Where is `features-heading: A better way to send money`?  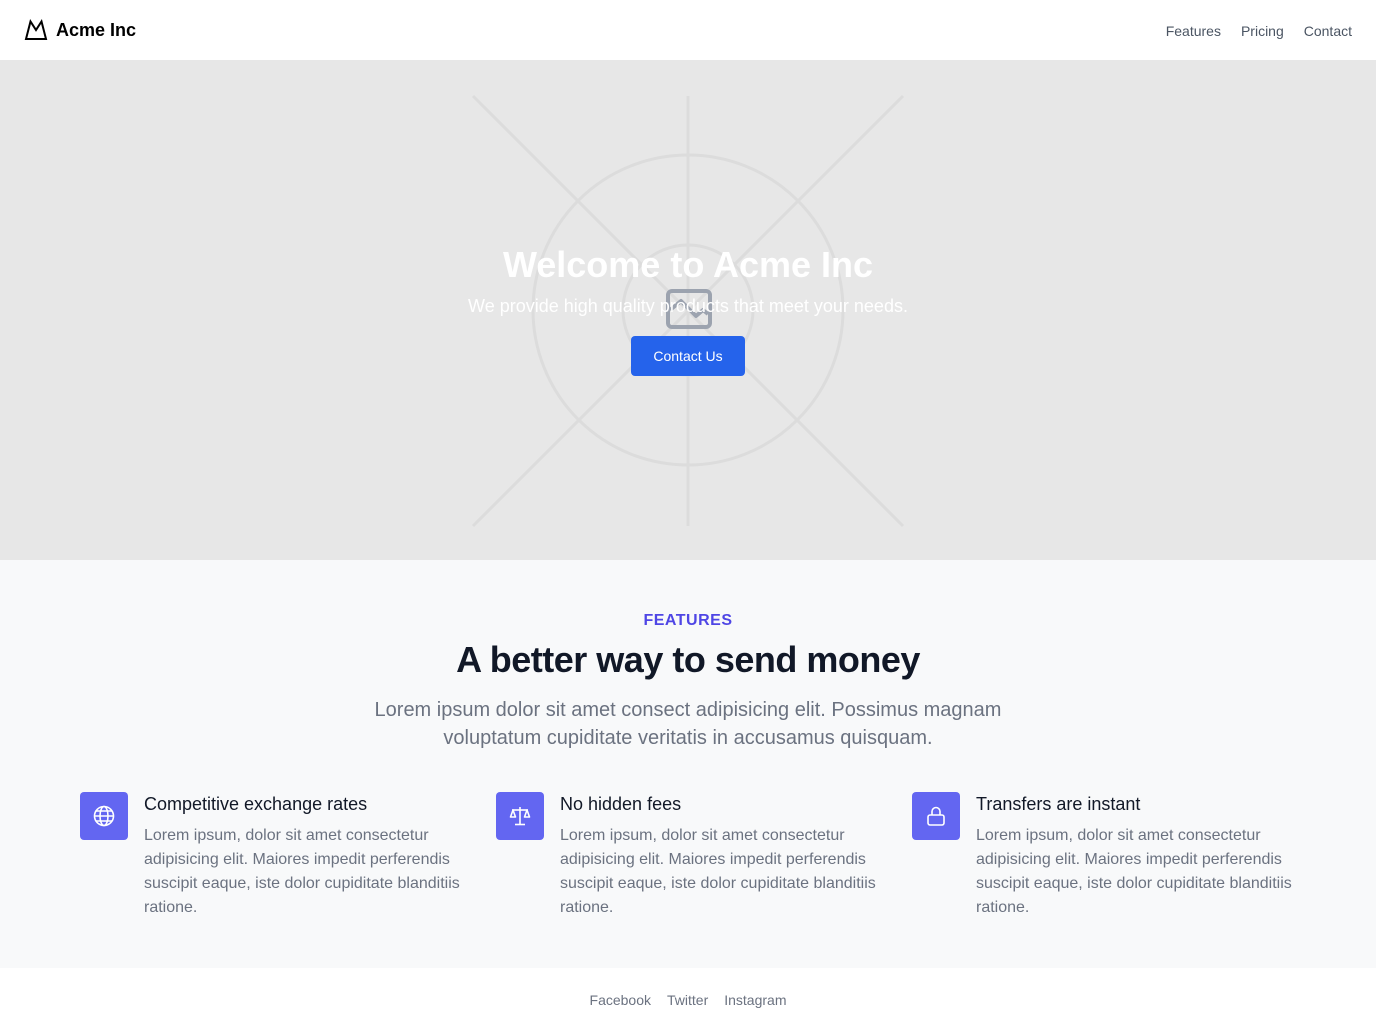 features-heading: A better way to send money is located at coordinates (688, 659).